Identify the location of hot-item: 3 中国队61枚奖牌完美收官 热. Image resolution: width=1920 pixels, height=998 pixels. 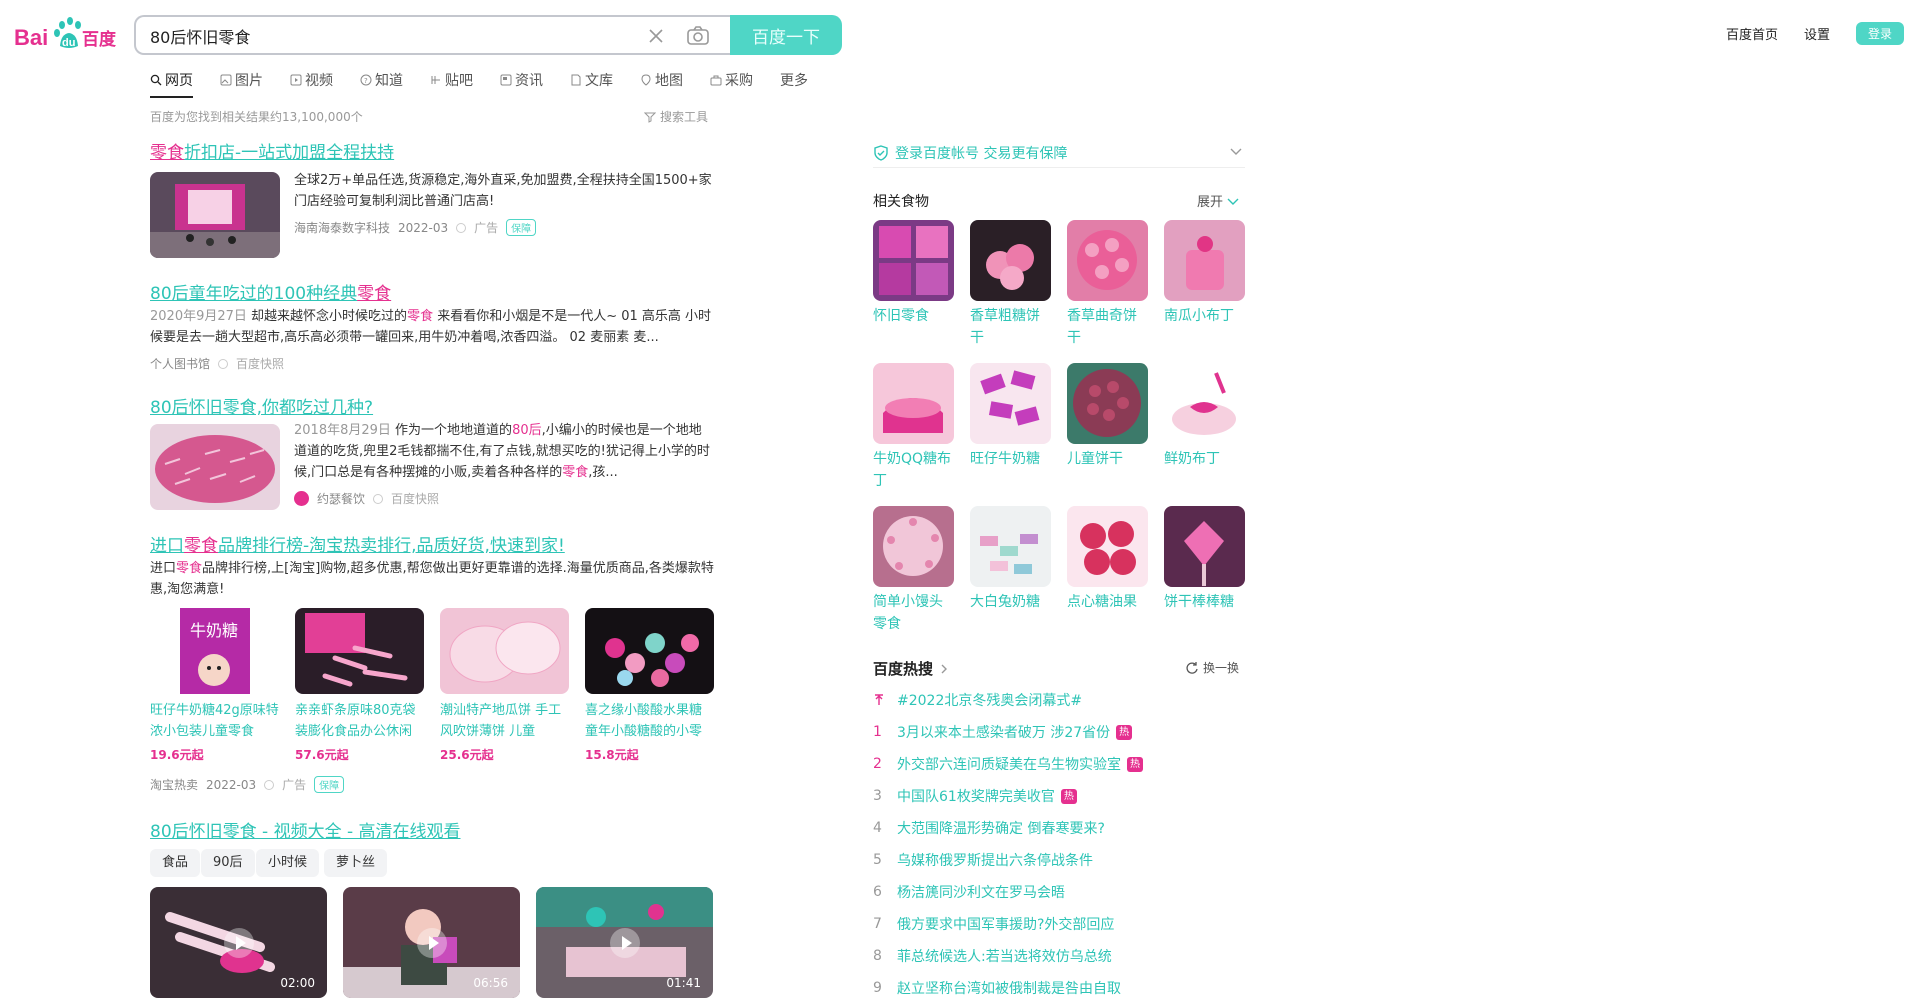
(975, 796).